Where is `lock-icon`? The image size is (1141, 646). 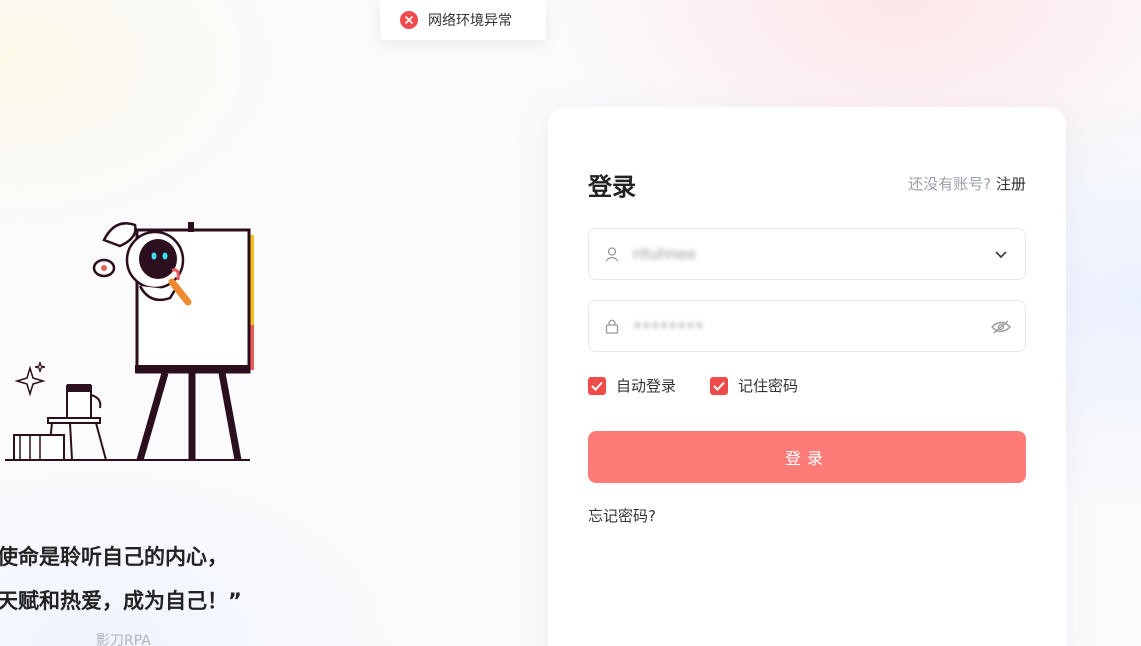
lock-icon is located at coordinates (612, 326).